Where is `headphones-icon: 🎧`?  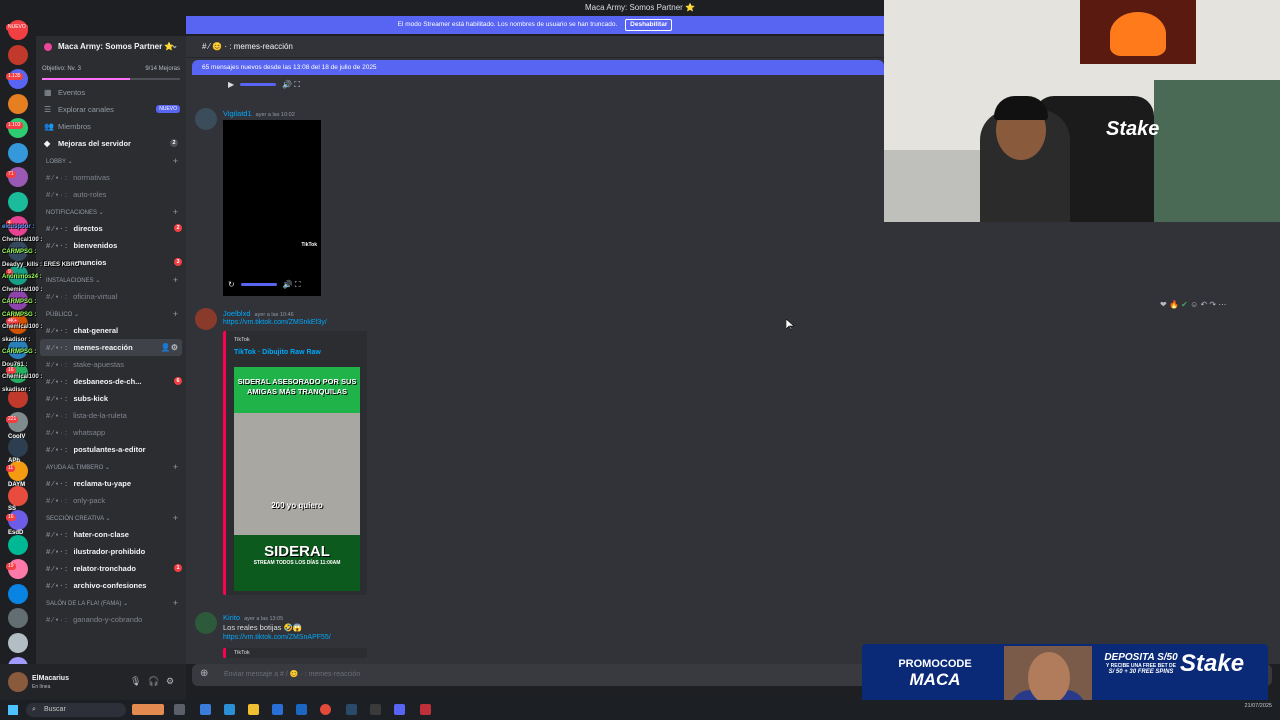
headphones-icon: 🎧 is located at coordinates (153, 681).